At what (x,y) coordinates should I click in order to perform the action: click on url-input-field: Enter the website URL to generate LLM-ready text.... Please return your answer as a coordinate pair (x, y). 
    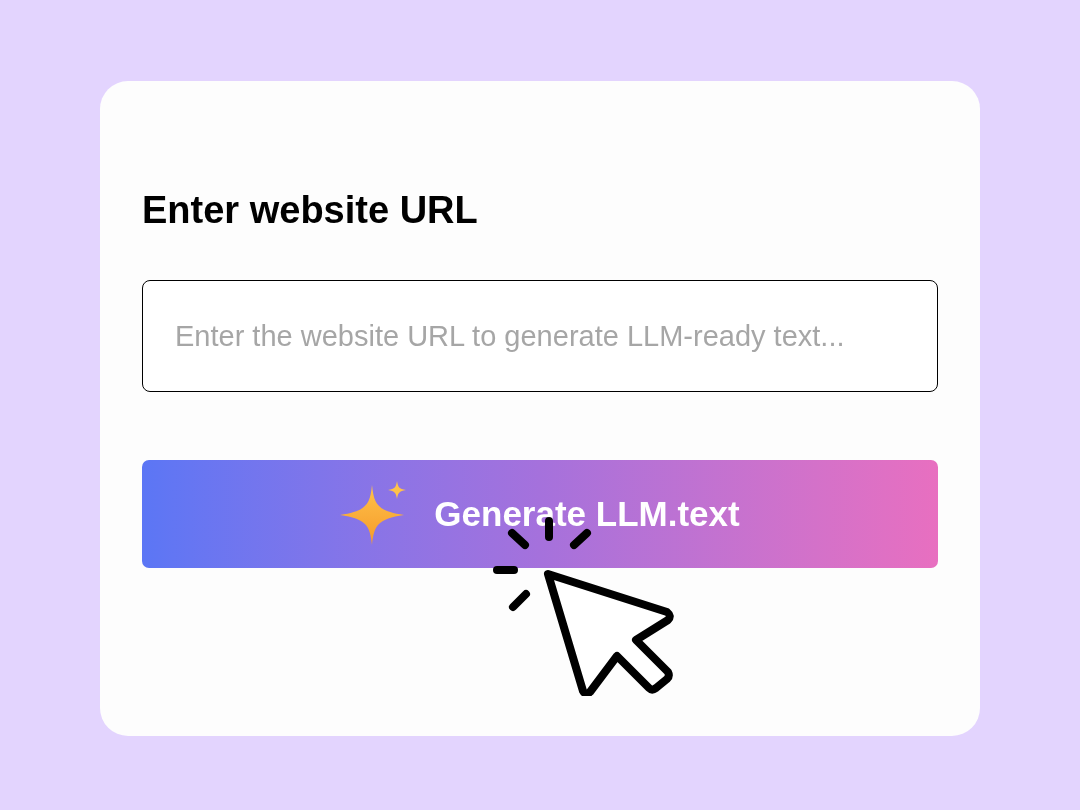
    Looking at the image, I should click on (540, 336).